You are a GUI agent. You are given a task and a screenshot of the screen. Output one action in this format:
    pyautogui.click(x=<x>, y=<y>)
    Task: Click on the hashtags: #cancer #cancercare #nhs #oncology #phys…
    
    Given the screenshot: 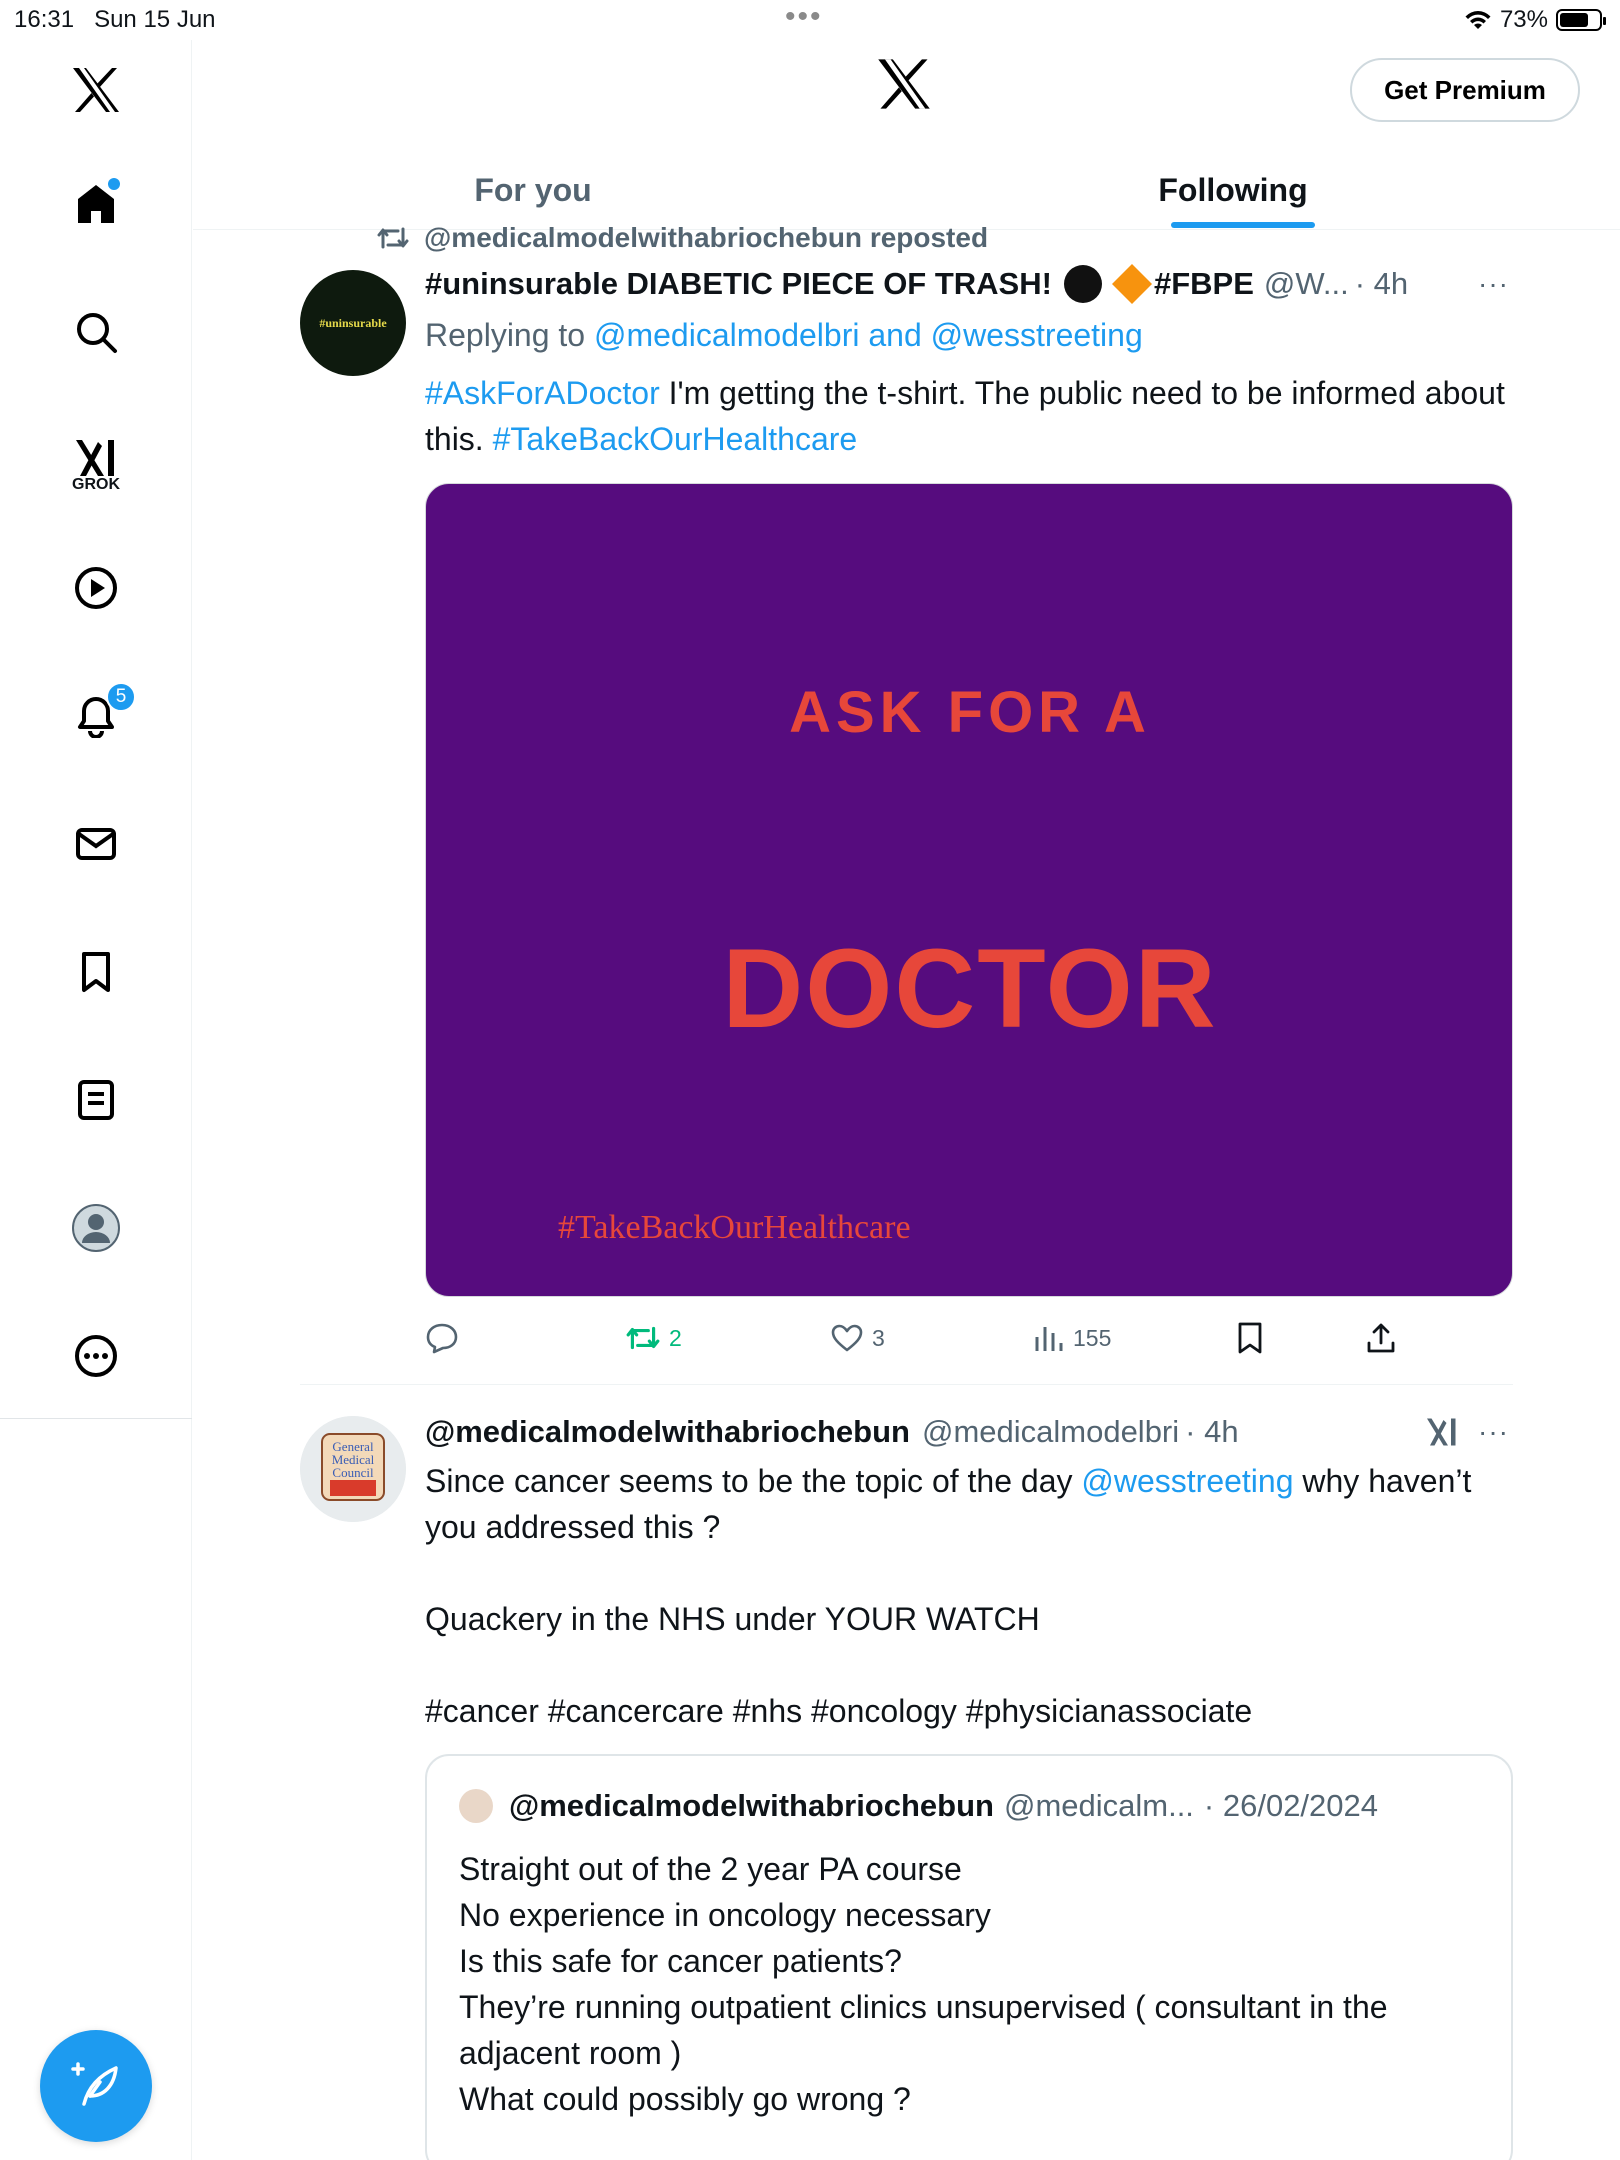 What is the action you would take?
    pyautogui.click(x=838, y=1711)
    